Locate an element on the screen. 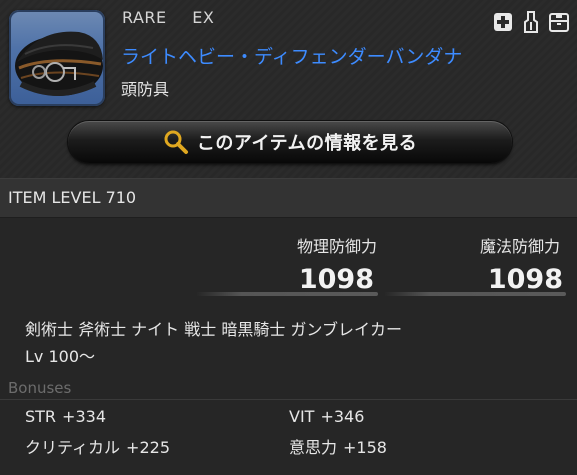 The height and width of the screenshot is (475, 577). bonus-item: STR +334 is located at coordinates (65, 416).